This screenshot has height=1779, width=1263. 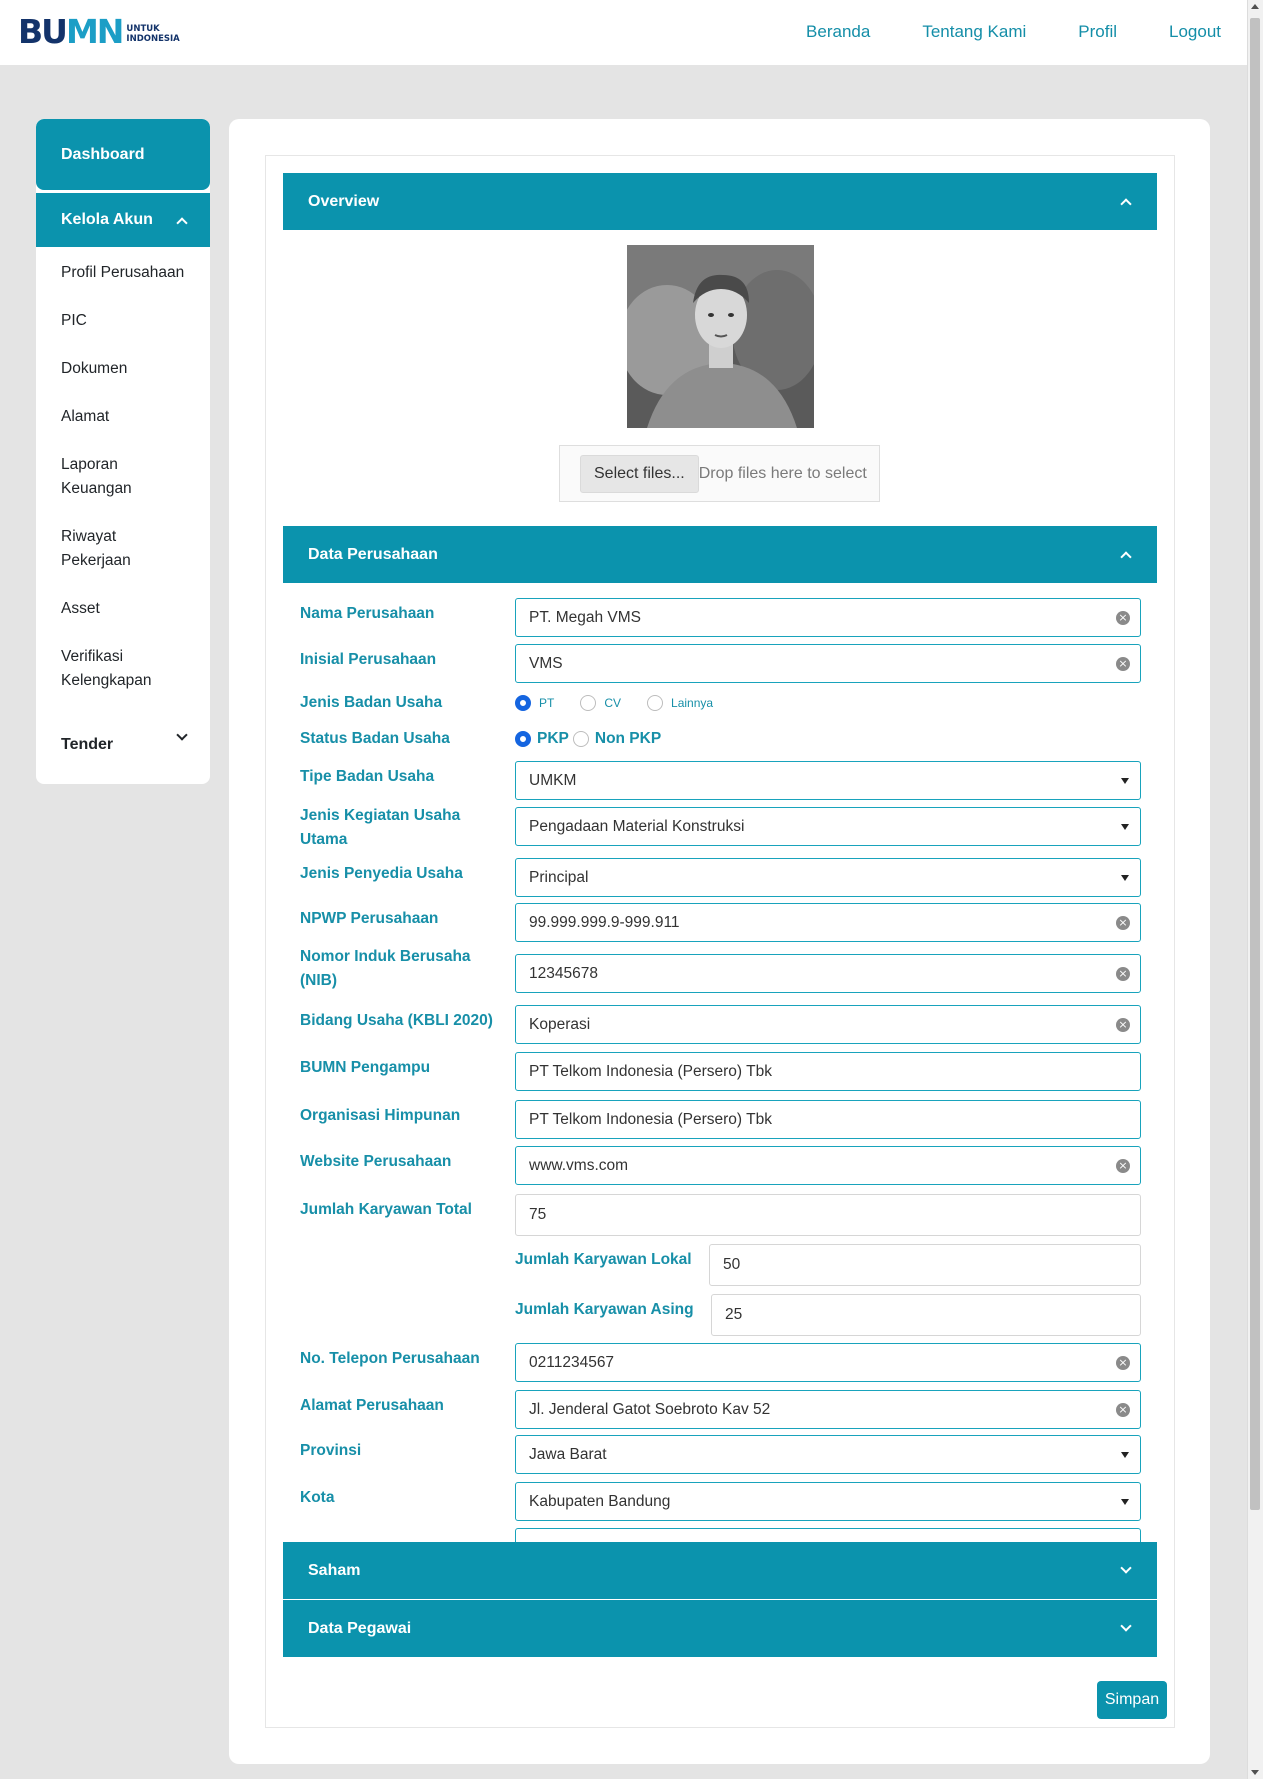 What do you see at coordinates (580, 739) in the screenshot?
I see `radio-non-pkp` at bounding box center [580, 739].